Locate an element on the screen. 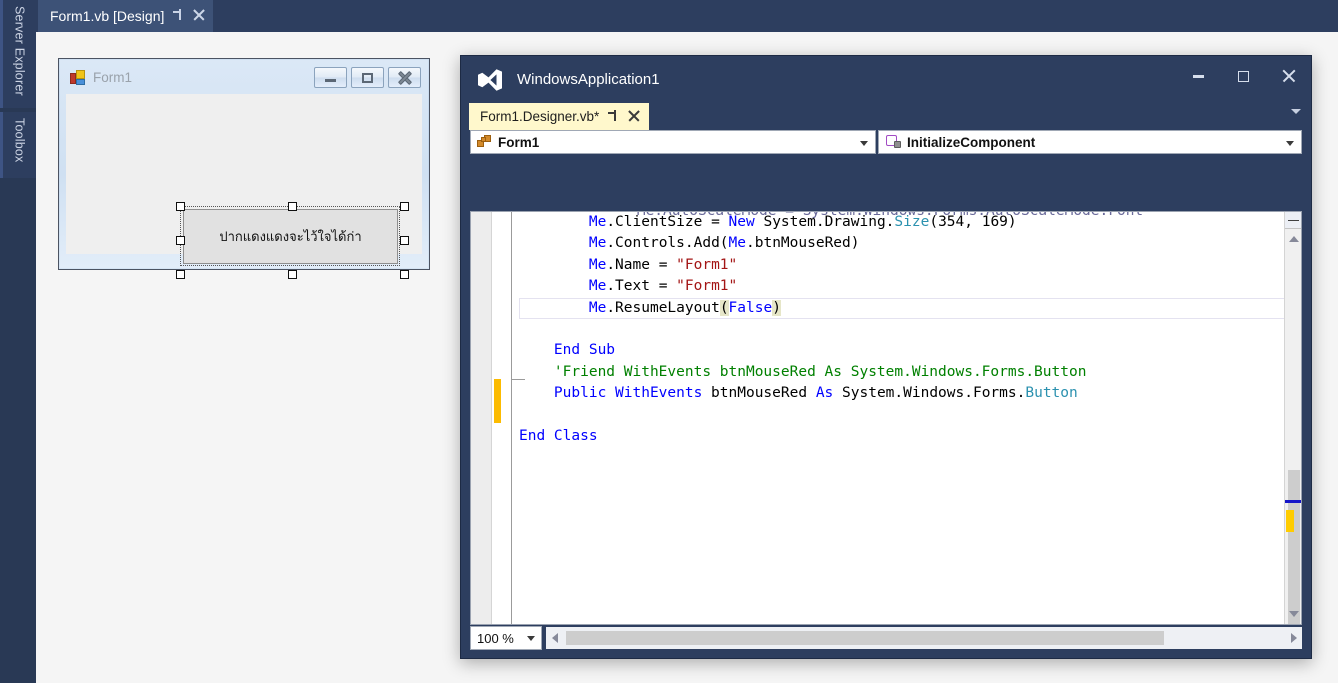  document-tab-row: Form1.Designer.vb* is located at coordinates (886, 116).